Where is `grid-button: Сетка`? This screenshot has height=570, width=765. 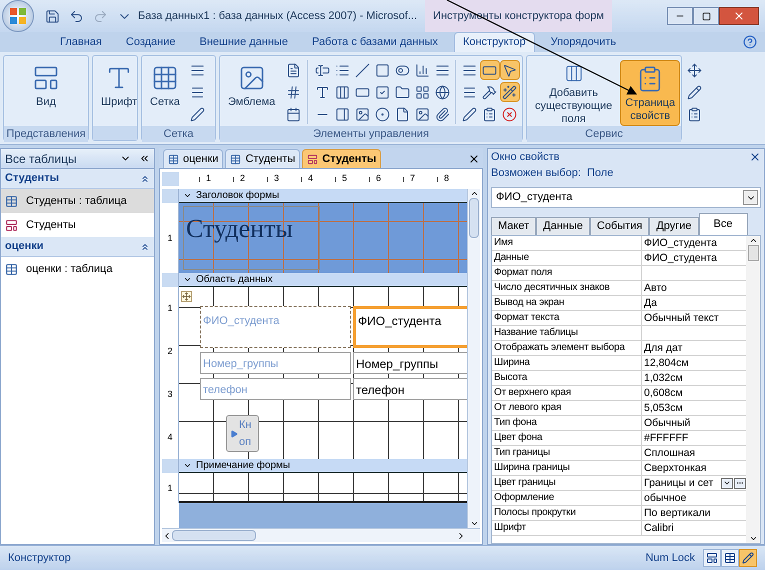
grid-button: Сетка is located at coordinates (165, 93).